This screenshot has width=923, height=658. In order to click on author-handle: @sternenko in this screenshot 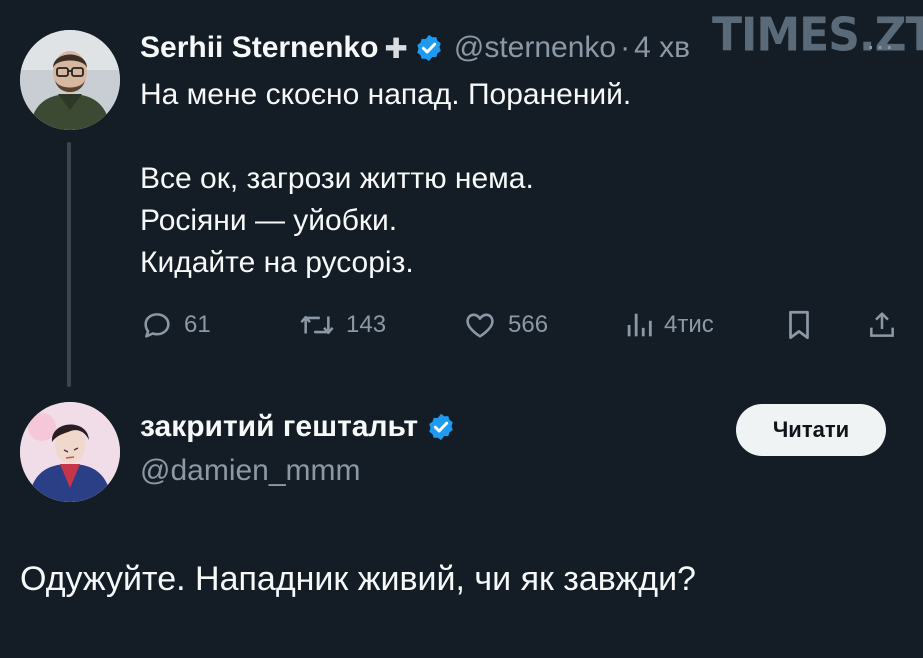, I will do `click(535, 48)`.